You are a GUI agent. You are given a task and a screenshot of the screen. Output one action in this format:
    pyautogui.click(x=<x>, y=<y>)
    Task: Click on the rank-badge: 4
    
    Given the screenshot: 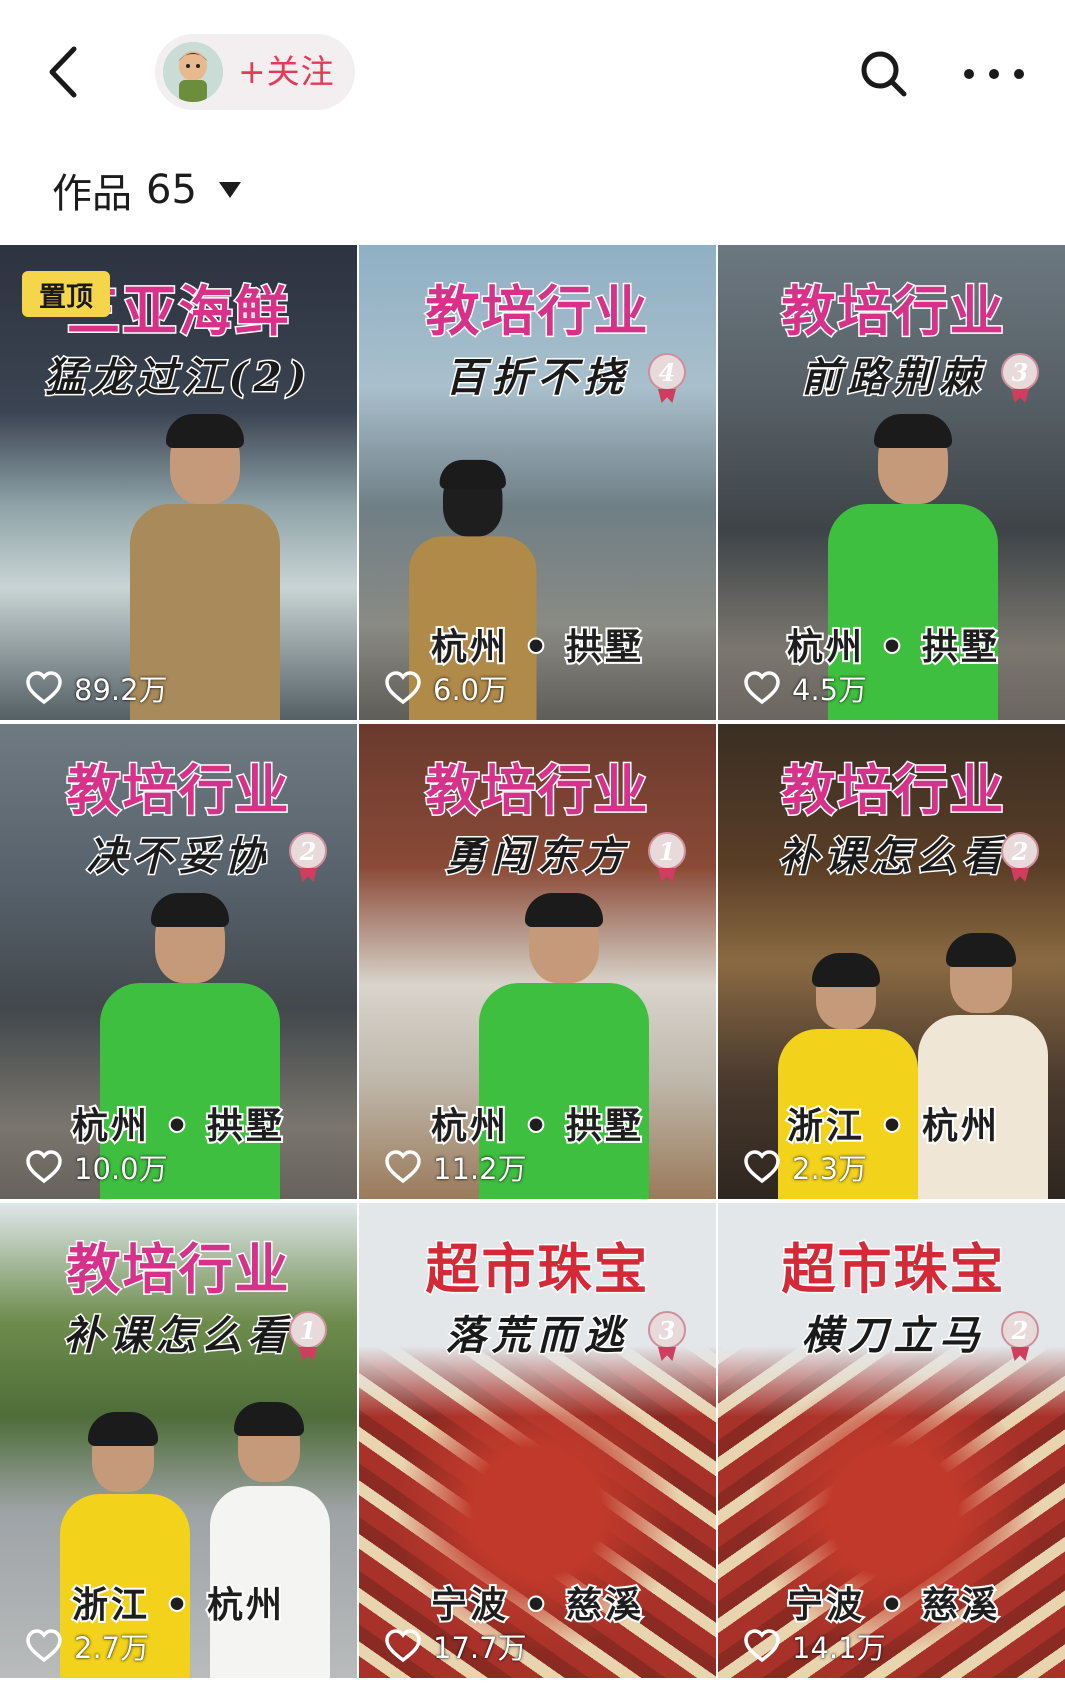 What is the action you would take?
    pyautogui.click(x=667, y=372)
    